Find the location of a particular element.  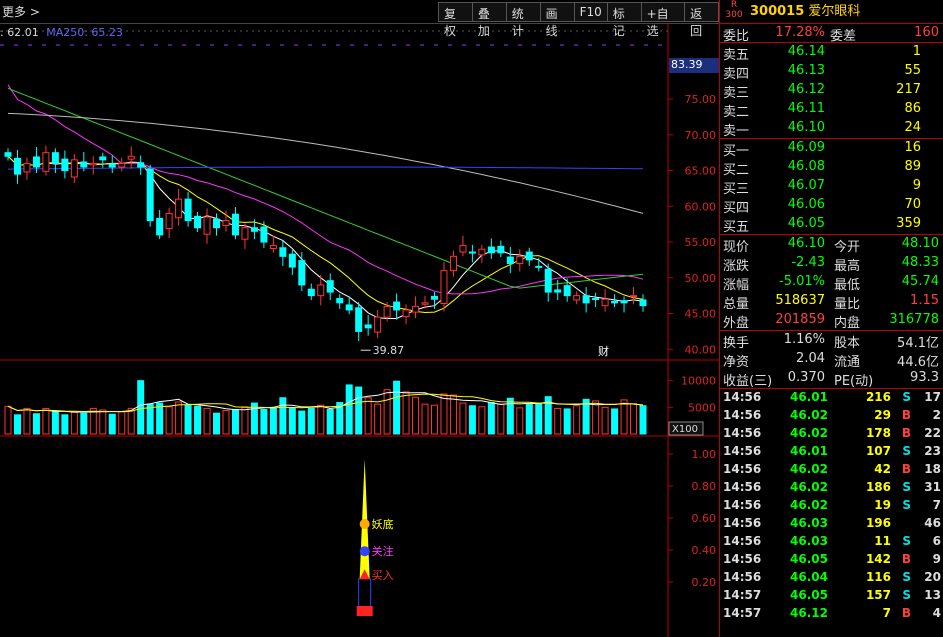

tick-row: 14:56 46.01 216 S 17 is located at coordinates (831, 398).